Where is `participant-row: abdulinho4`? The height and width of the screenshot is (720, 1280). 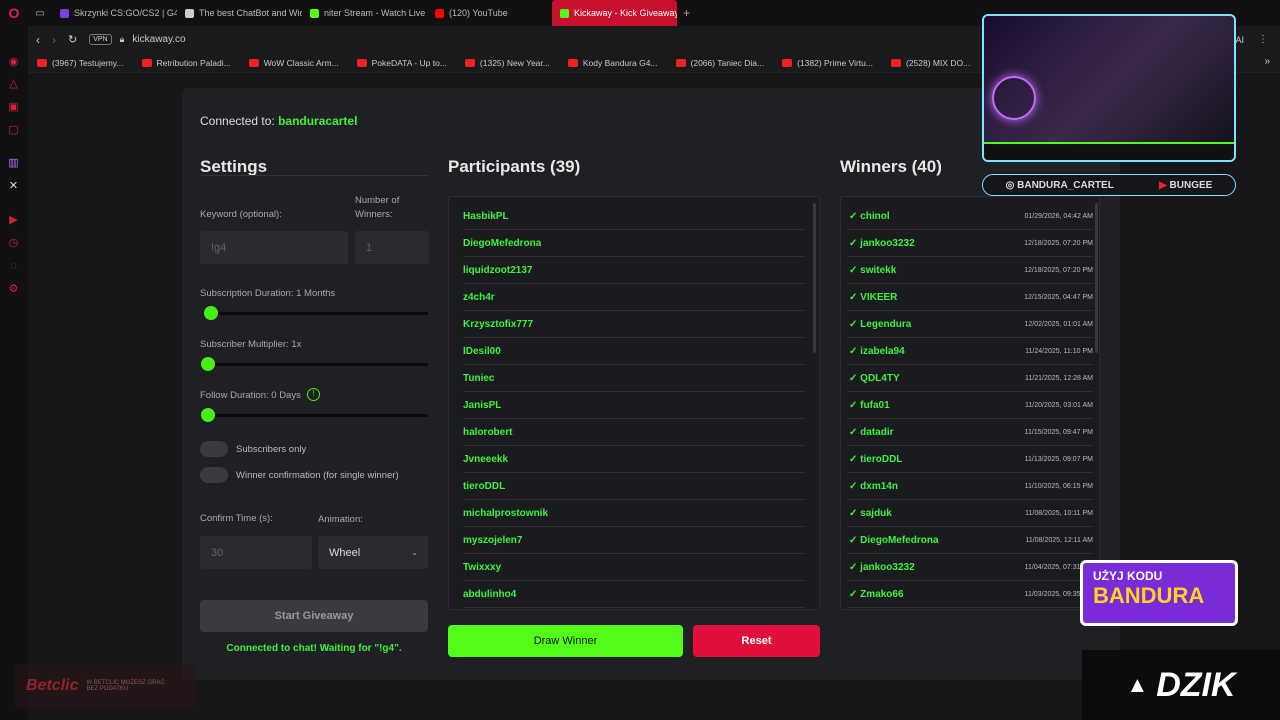 participant-row: abdulinho4 is located at coordinates (634, 594).